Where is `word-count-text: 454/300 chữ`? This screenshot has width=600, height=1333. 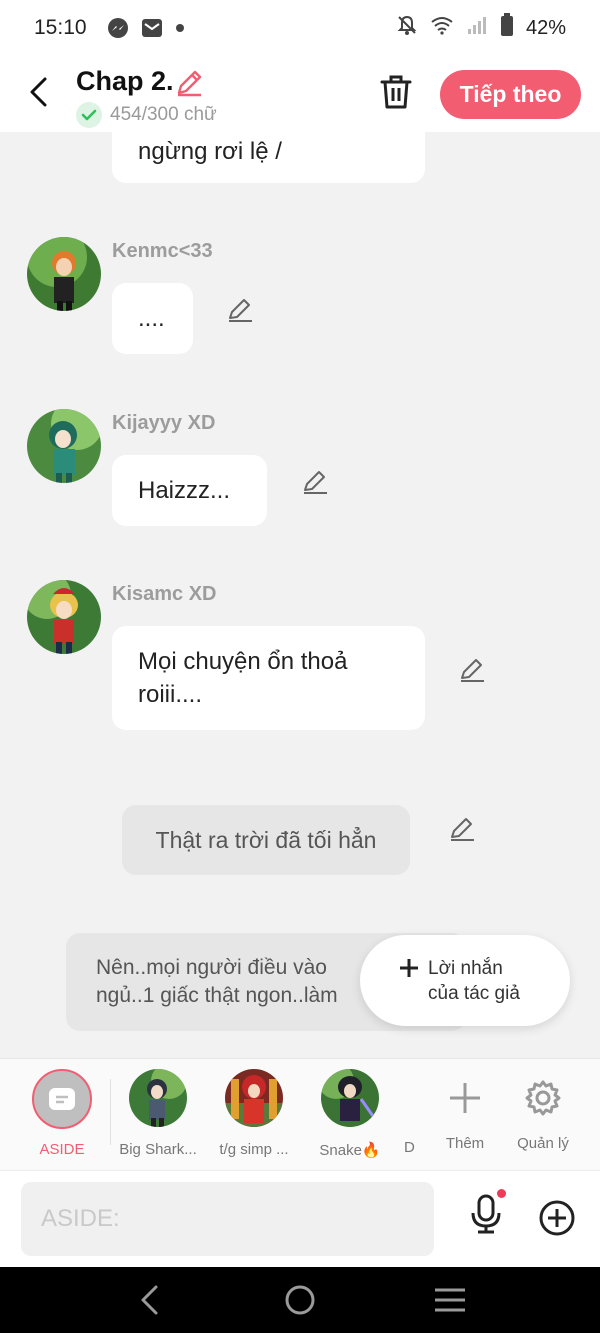 word-count-text: 454/300 chữ is located at coordinates (163, 114).